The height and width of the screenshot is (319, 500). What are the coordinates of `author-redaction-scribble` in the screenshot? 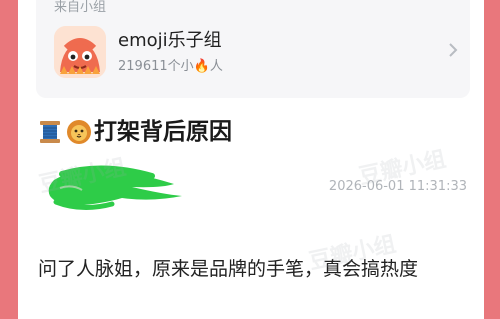 It's located at (115, 187).